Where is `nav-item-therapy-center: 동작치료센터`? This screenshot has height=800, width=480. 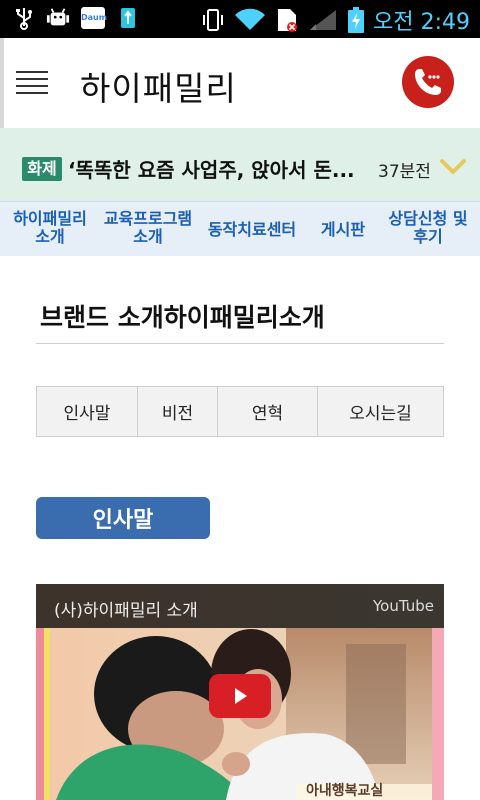 nav-item-therapy-center: 동작치료센터 is located at coordinates (252, 230).